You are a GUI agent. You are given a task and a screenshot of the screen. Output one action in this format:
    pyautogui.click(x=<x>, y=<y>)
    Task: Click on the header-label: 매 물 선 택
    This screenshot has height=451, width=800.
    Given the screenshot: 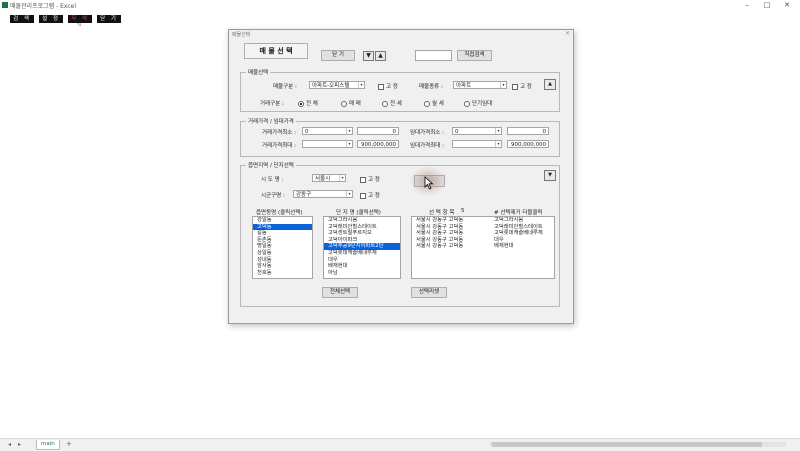 What is the action you would take?
    pyautogui.click(x=276, y=51)
    